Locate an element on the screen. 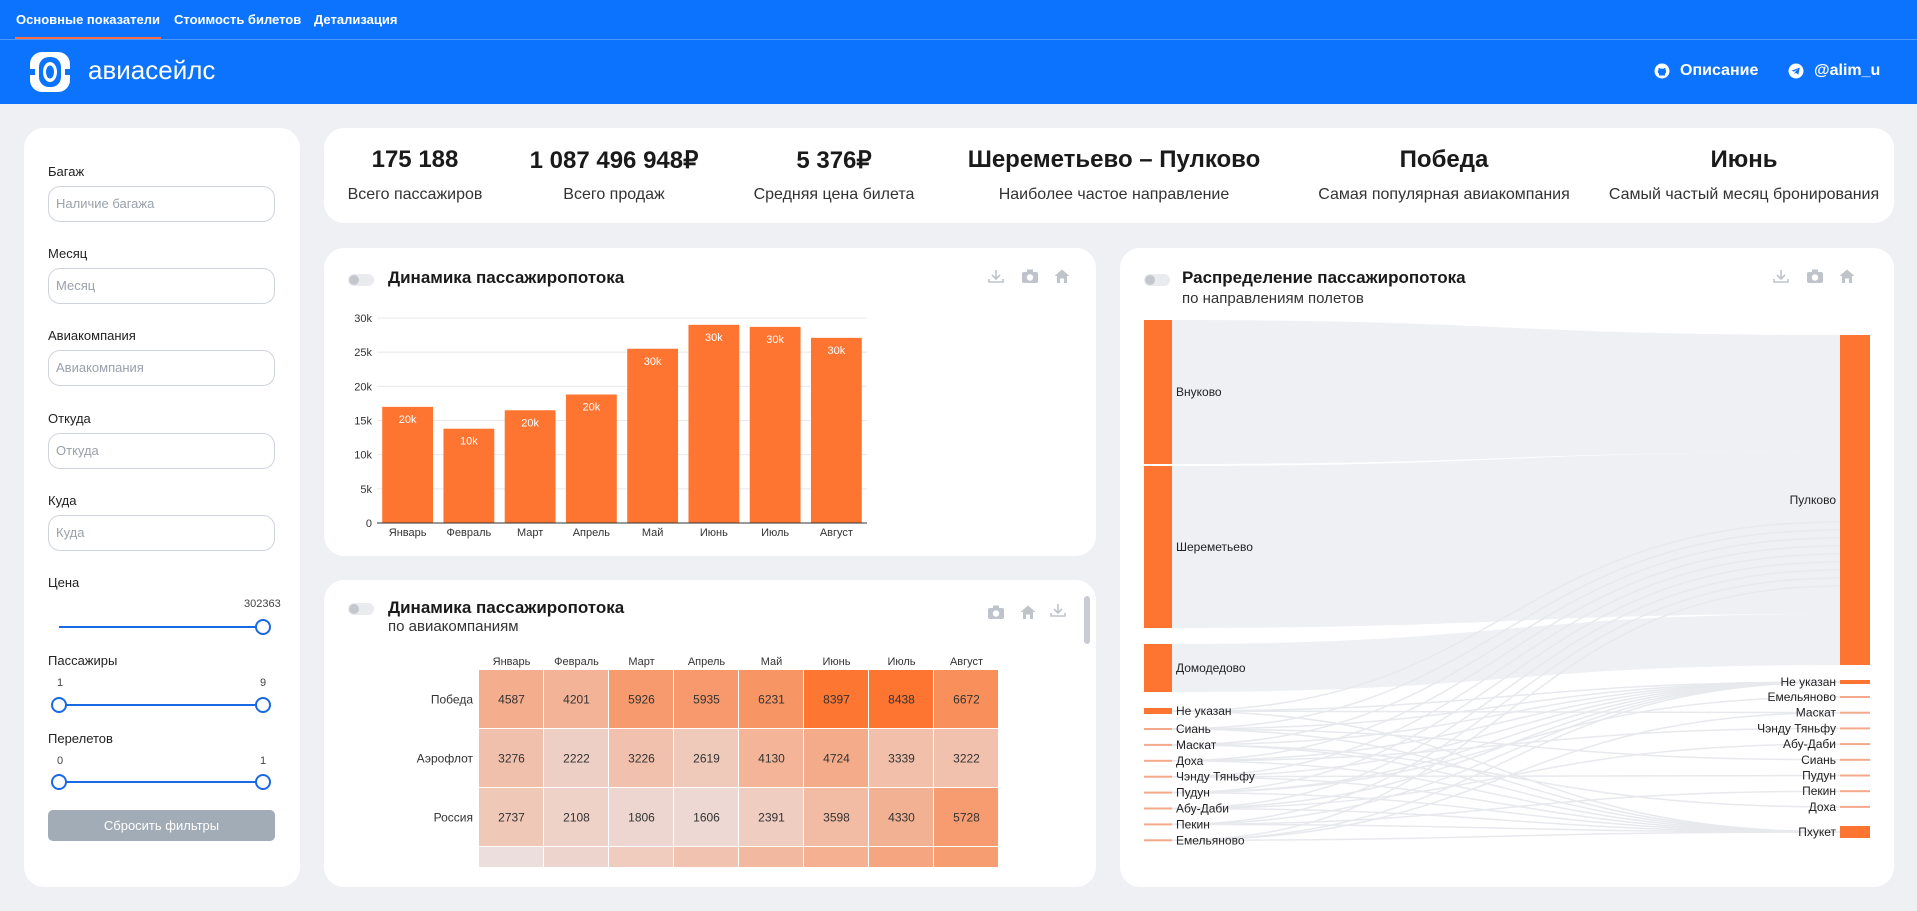 This screenshot has width=1917, height=911. y-tick-label: 5k is located at coordinates (366, 490).